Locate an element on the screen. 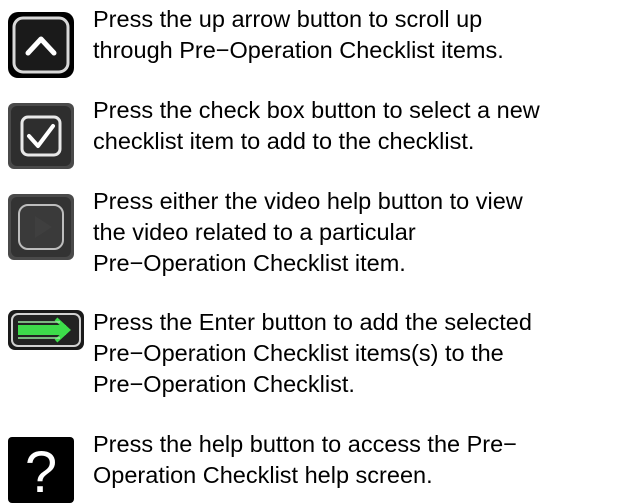 This screenshot has height=503, width=618. instruction-line: the video related to a particular is located at coordinates (254, 232).